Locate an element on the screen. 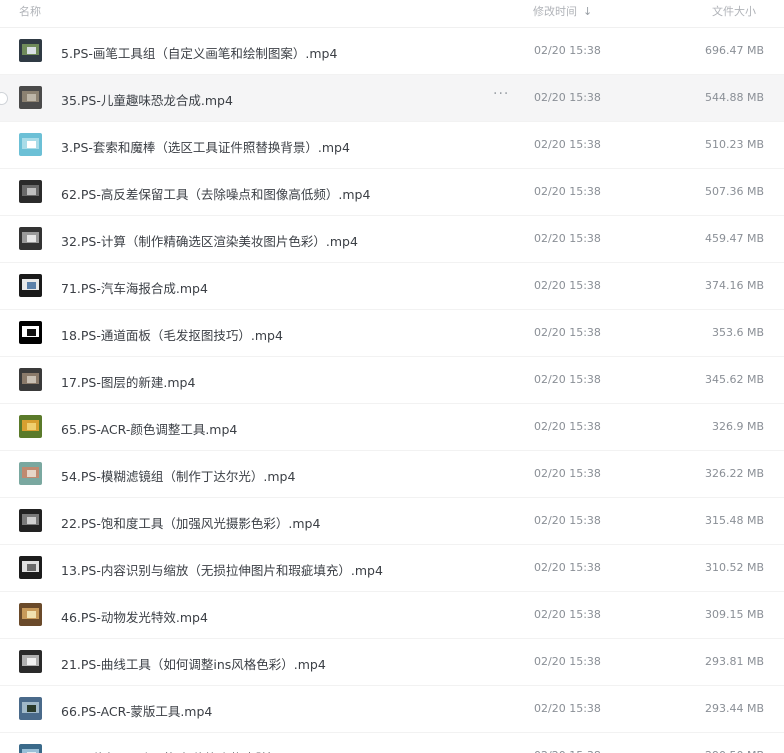 The height and width of the screenshot is (753, 784). file-row: 46.PS-动物发光特效.mp4 02/20 15:38 309.15 MB is located at coordinates (392, 615).